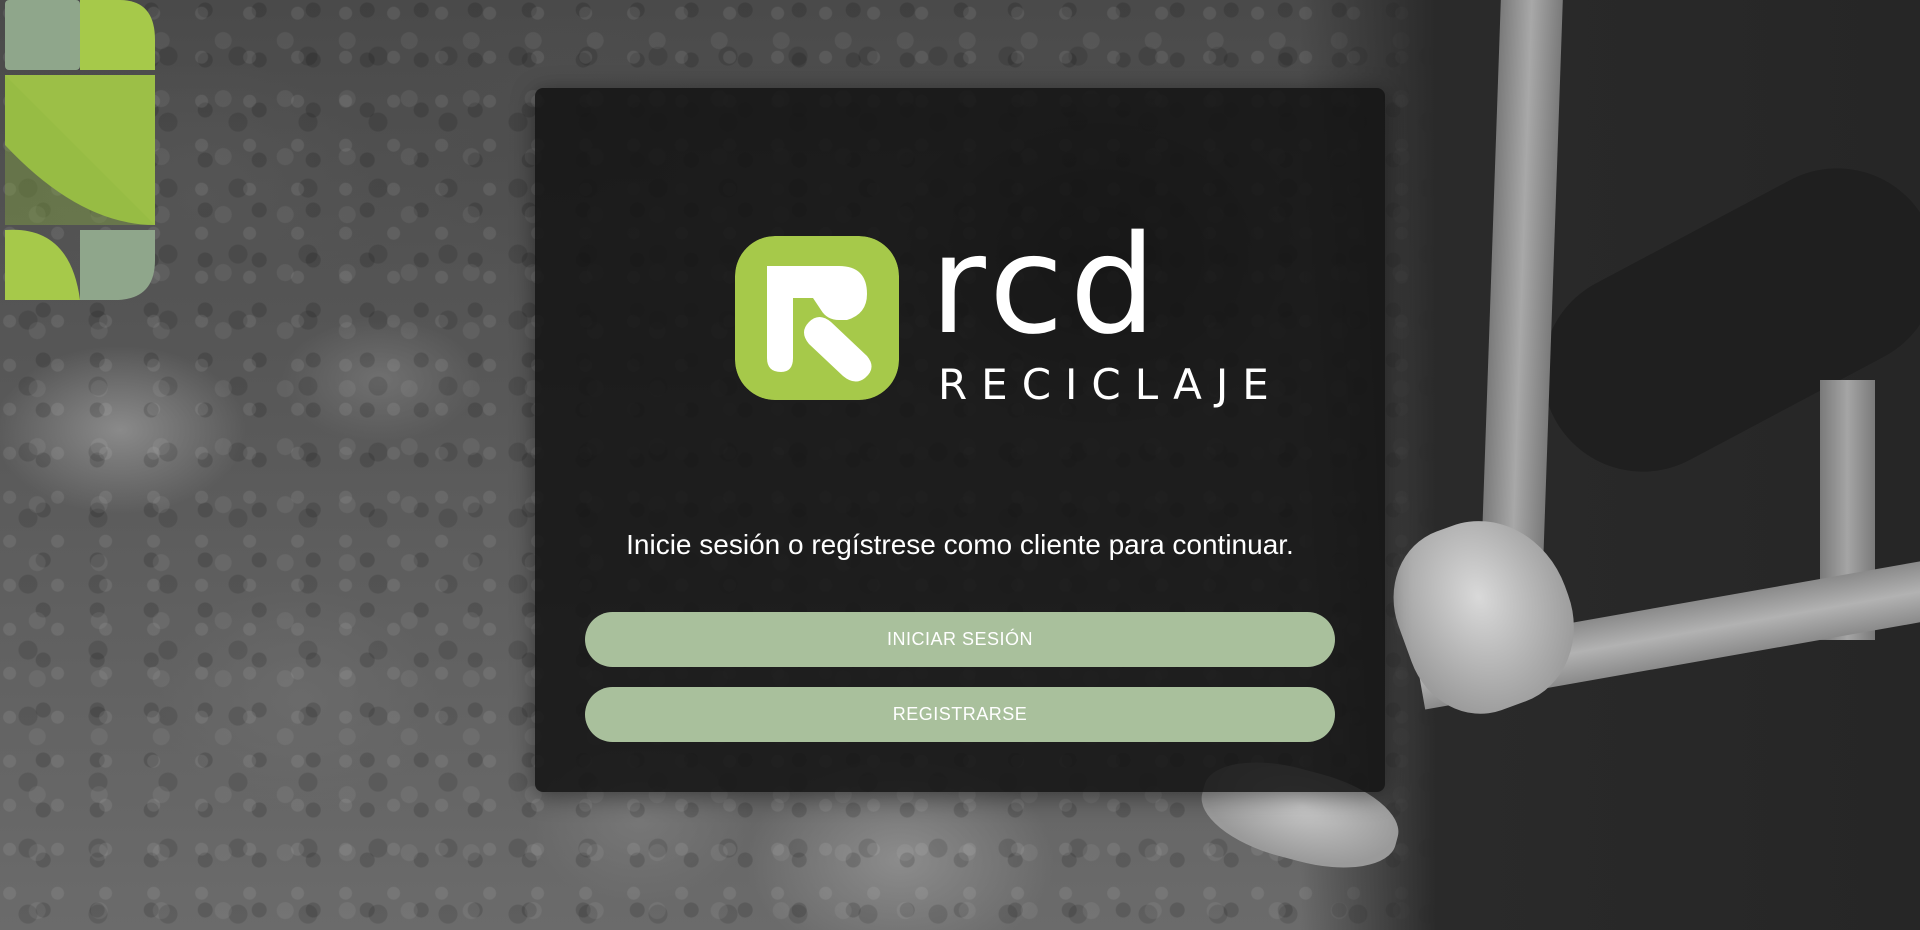 Image resolution: width=1920 pixels, height=930 pixels. Describe the element at coordinates (817, 318) in the screenshot. I see `rcd-logo-mark-icon` at that location.